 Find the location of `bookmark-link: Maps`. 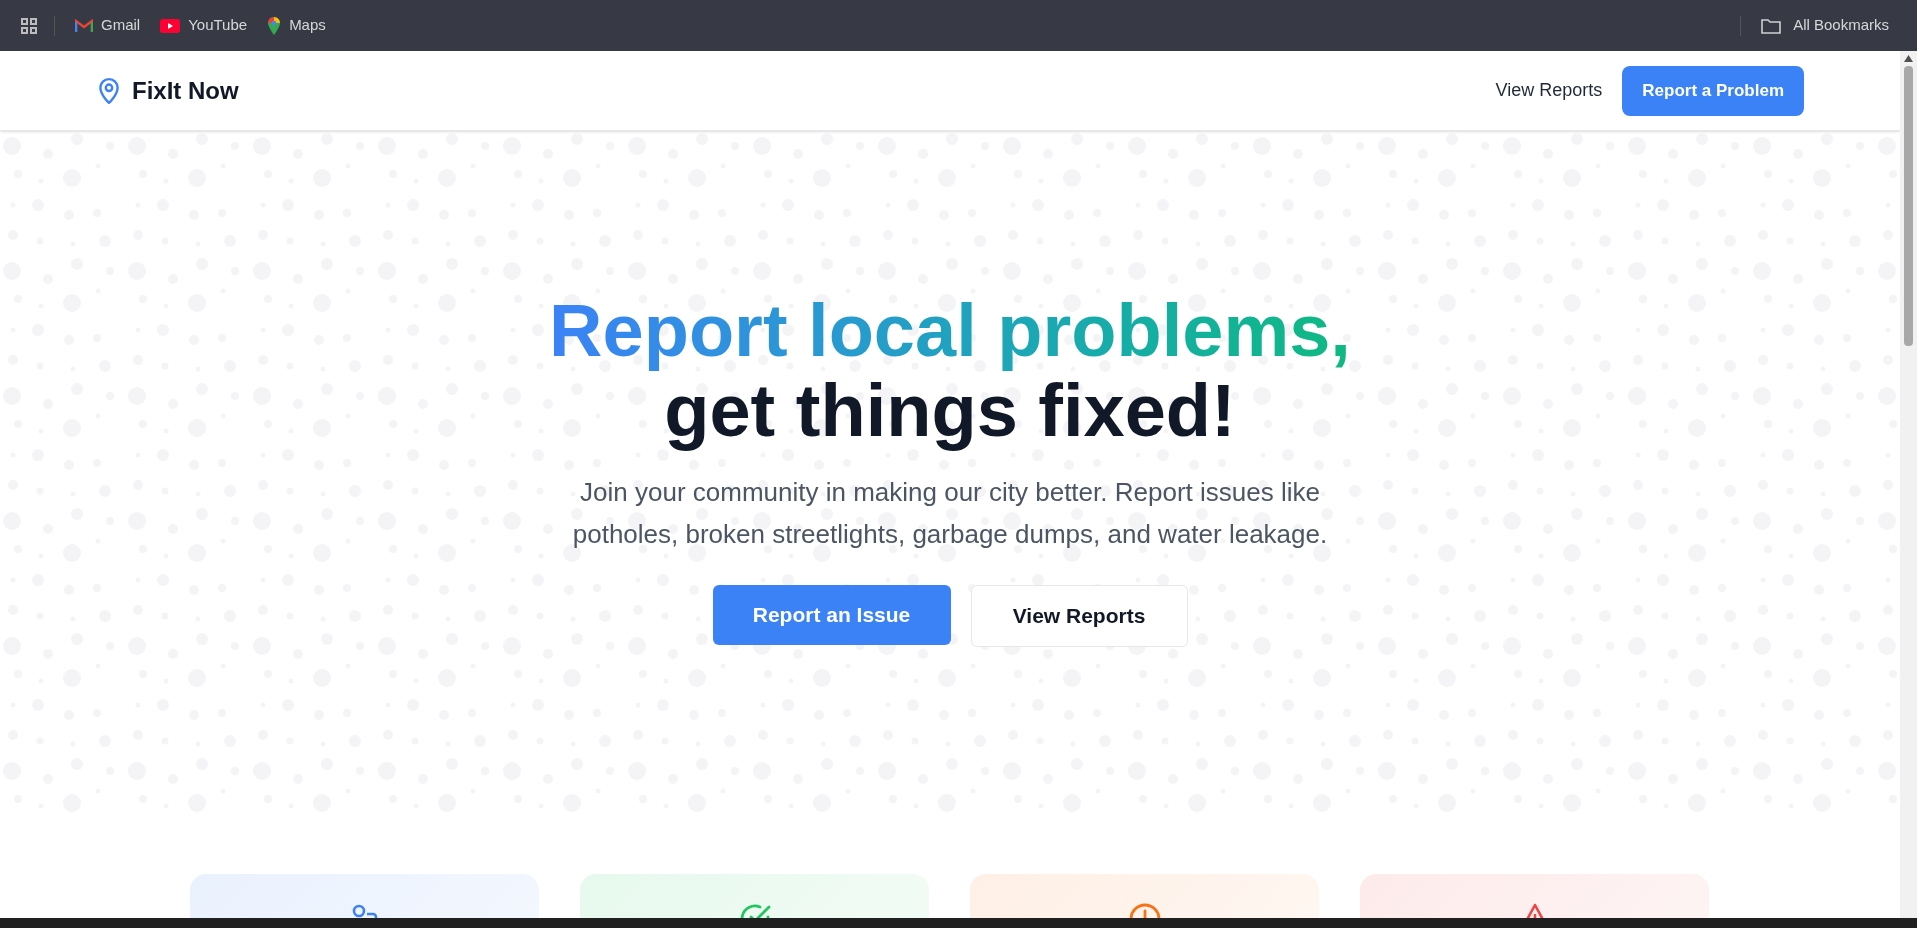

bookmark-link: Maps is located at coordinates (296, 25).